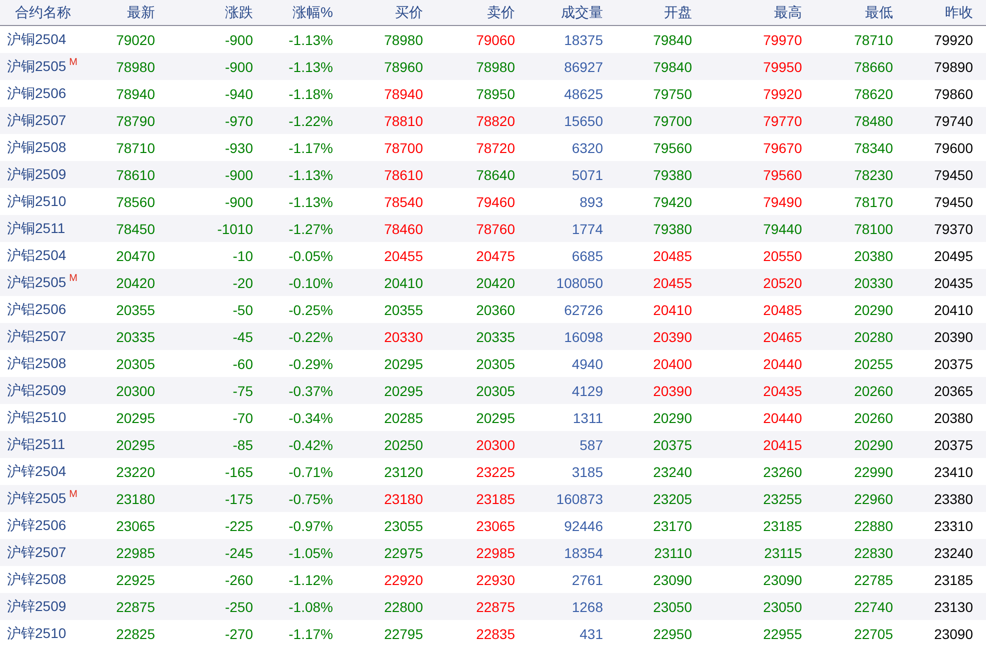 This screenshot has width=986, height=647. What do you see at coordinates (493, 336) in the screenshot?
I see `table-row: 沪铝2507 20335 -45 -0.22% 20330 20335 16098 20390 20465 20280 20390` at bounding box center [493, 336].